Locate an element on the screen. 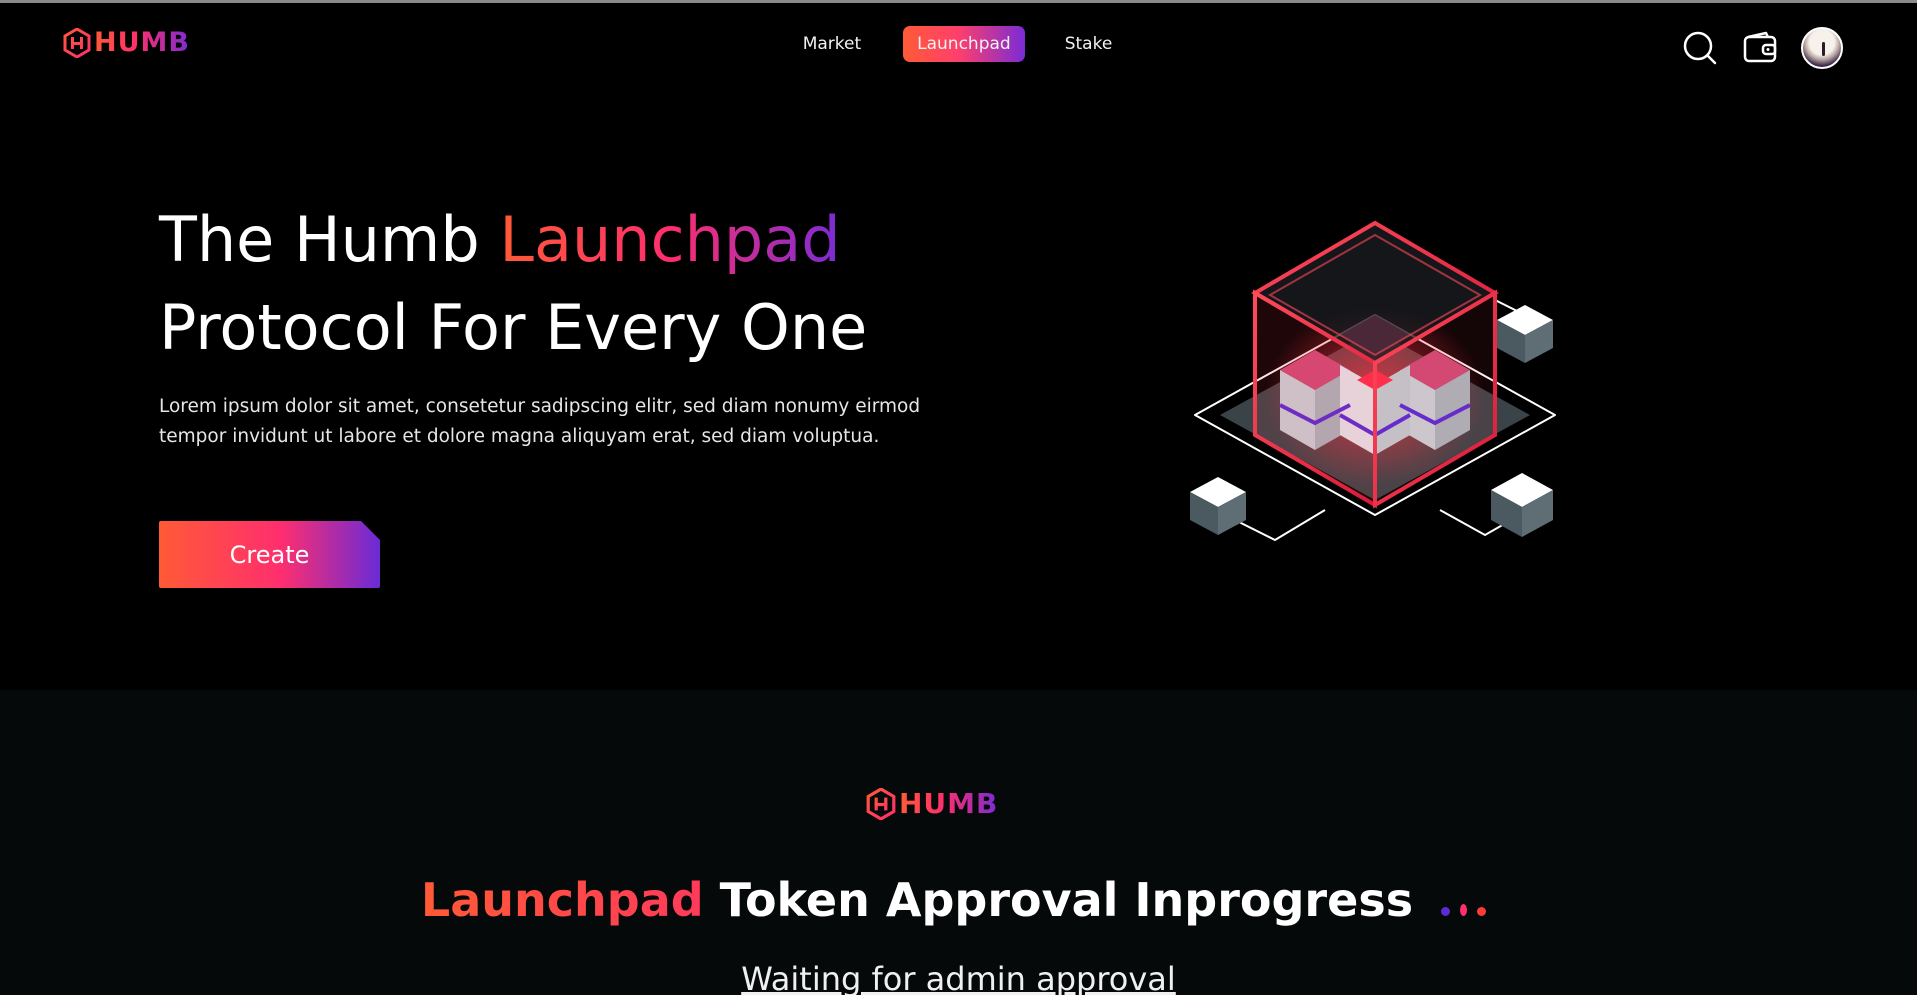  small-cube-bl is located at coordinates (1218, 506).